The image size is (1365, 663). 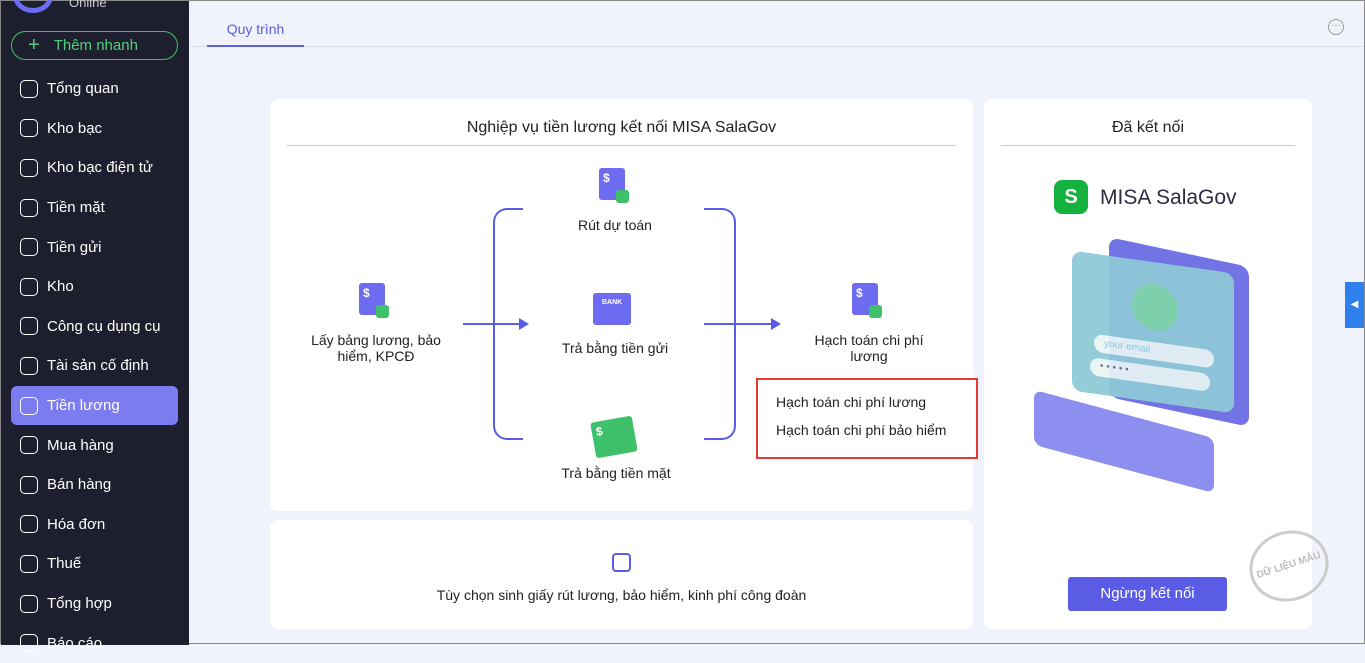 I want to click on step-get-payroll: Lấy bảng lương, bảo hiểm, KPCĐ, so click(x=376, y=348).